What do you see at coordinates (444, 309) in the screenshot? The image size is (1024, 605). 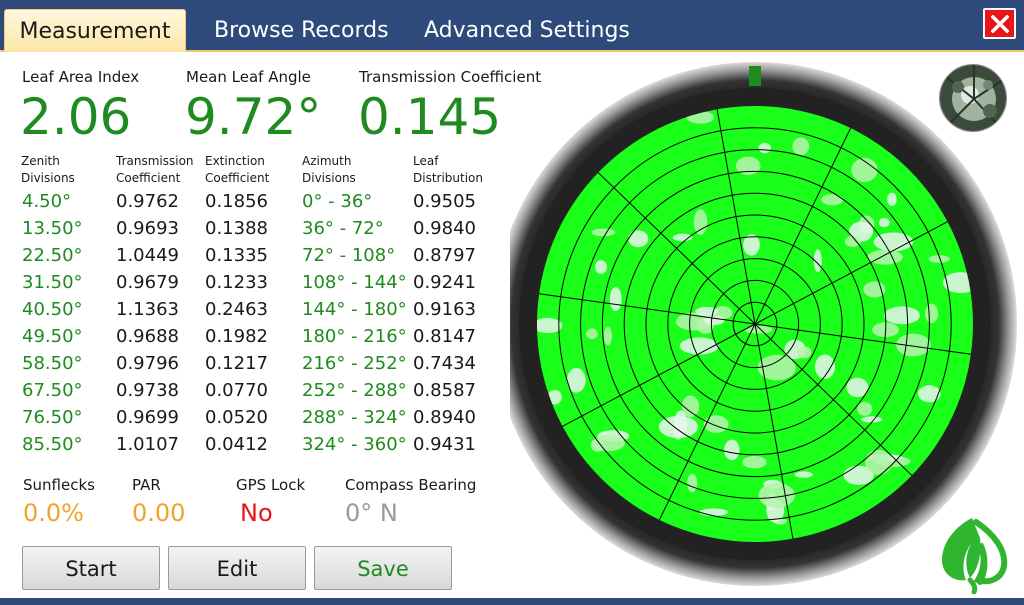 I see `leaf-distribution-cell: 0.9163` at bounding box center [444, 309].